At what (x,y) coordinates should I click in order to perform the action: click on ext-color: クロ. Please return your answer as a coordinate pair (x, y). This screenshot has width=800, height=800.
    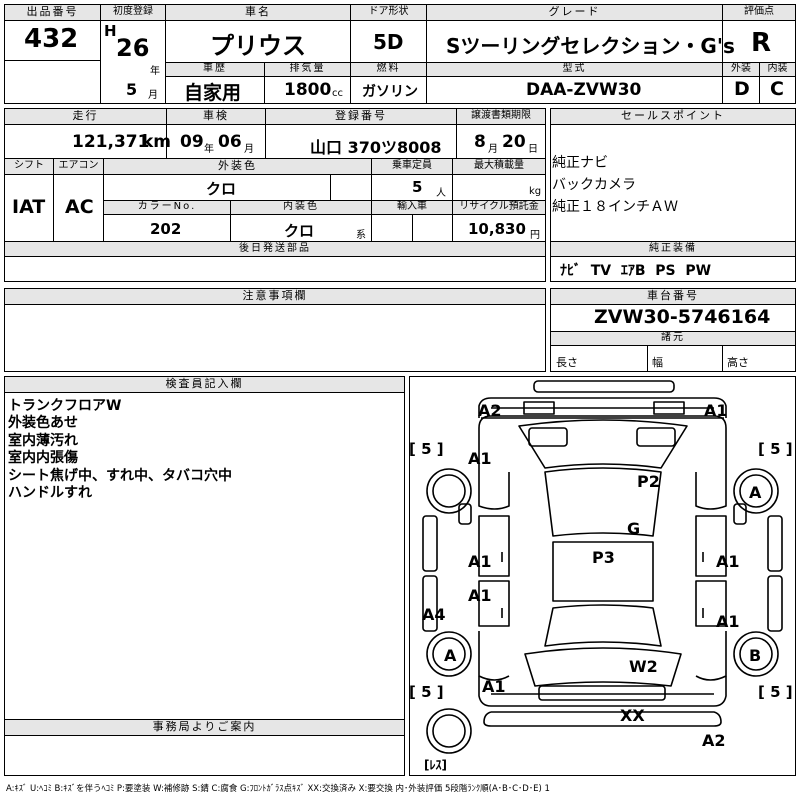
    Looking at the image, I should click on (221, 189).